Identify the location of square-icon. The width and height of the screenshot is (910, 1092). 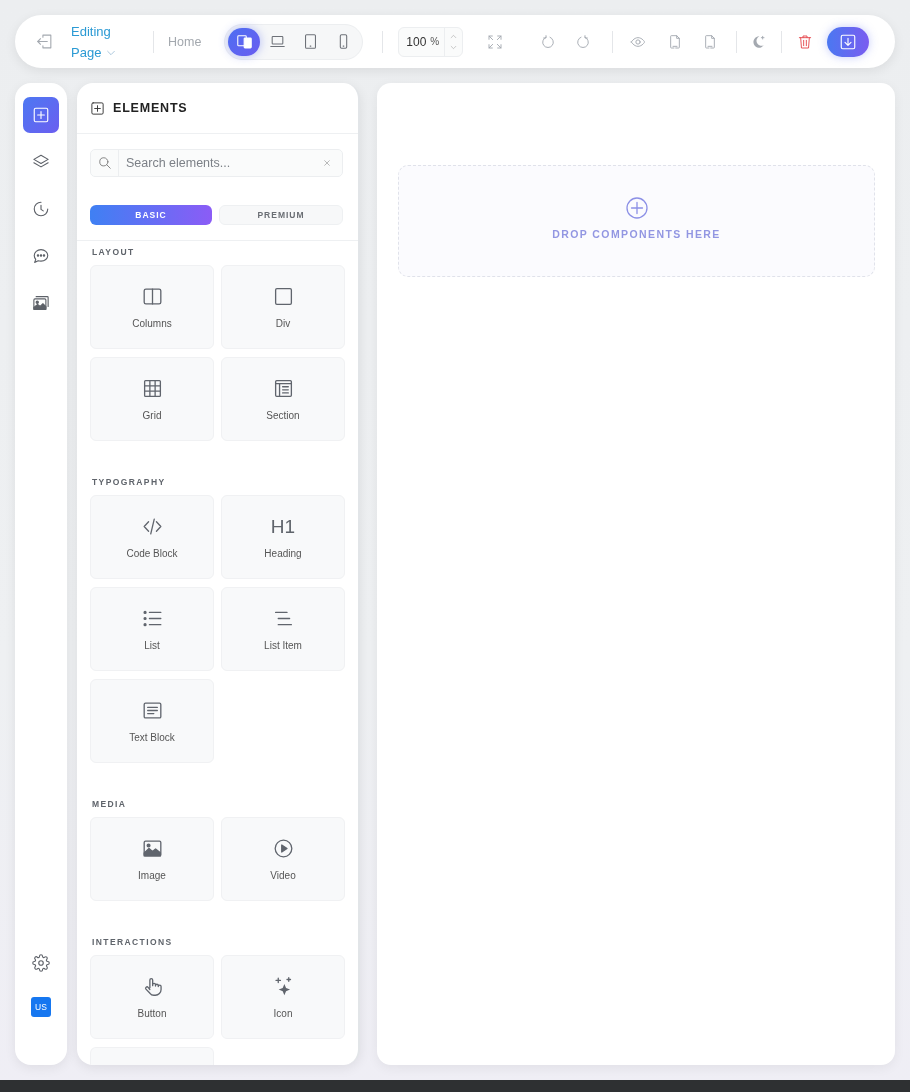
(283, 296).